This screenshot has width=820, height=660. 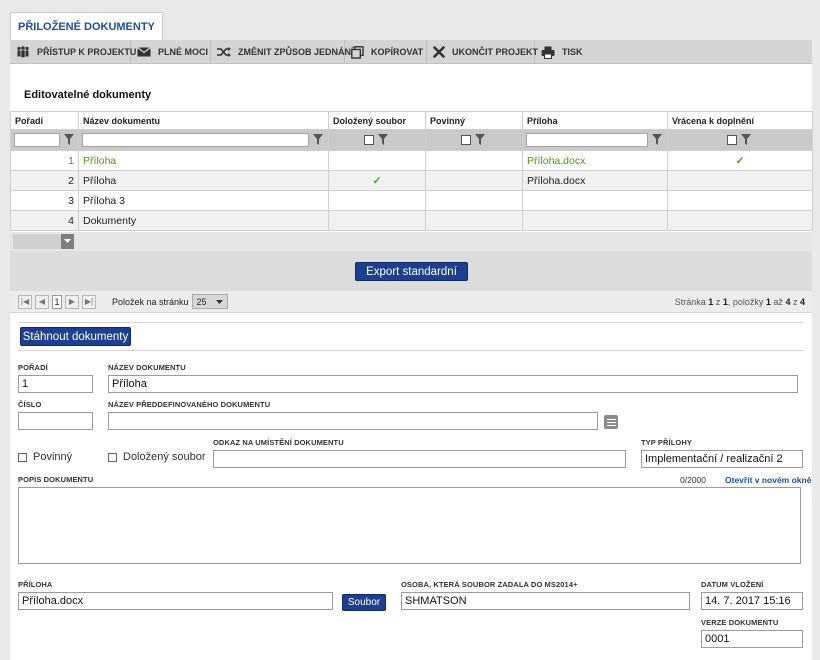 What do you see at coordinates (752, 601) in the screenshot?
I see `datum-vlozeni-field: 14. 7. 2017 15:16` at bounding box center [752, 601].